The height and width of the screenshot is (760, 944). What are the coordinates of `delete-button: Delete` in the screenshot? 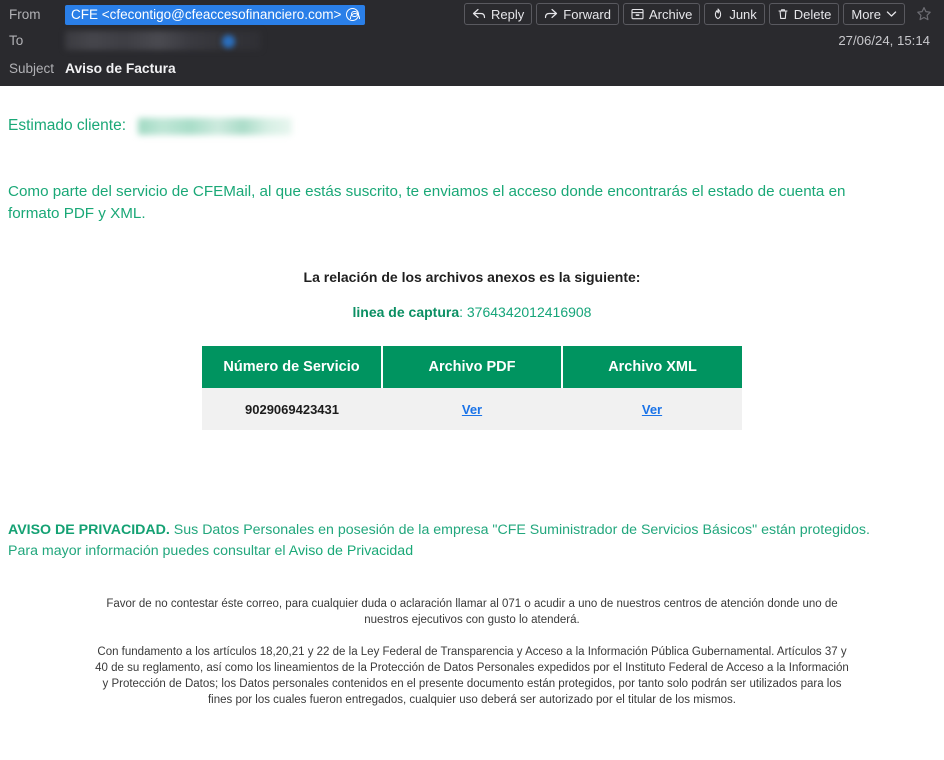 It's located at (804, 14).